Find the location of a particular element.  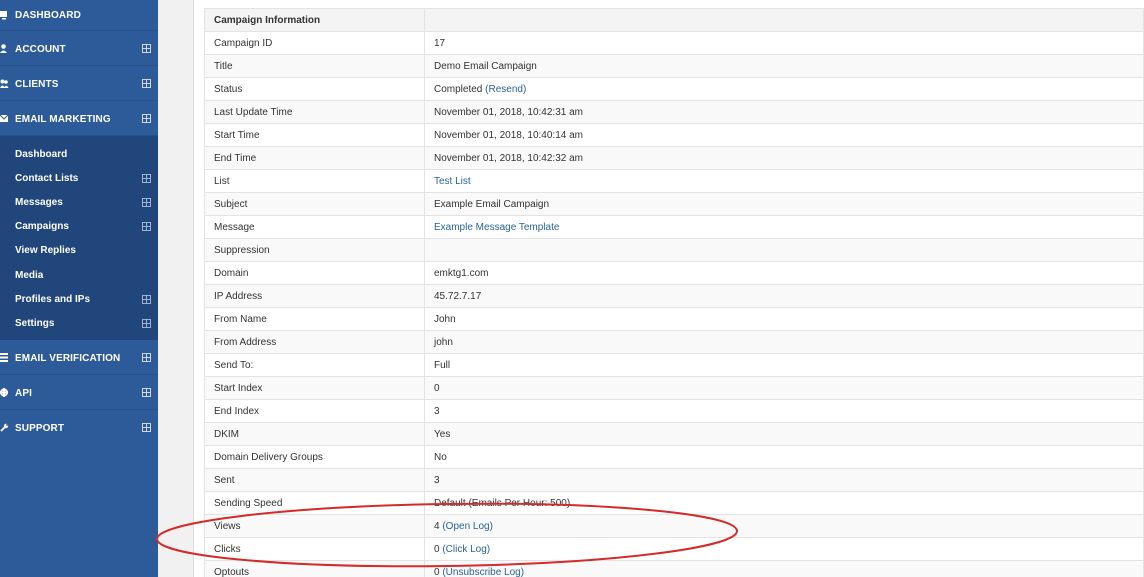

row-value-text: 45.72.7.17 is located at coordinates (458, 296).